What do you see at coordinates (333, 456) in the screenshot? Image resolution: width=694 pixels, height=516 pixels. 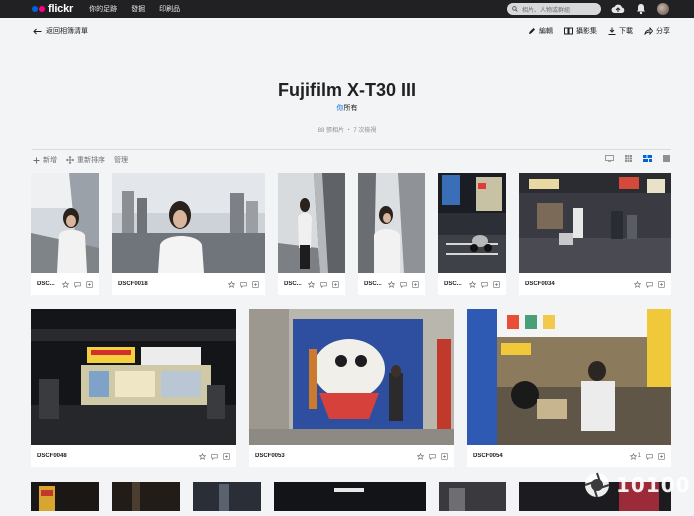 I see `photo-filename: DSCF0053` at bounding box center [333, 456].